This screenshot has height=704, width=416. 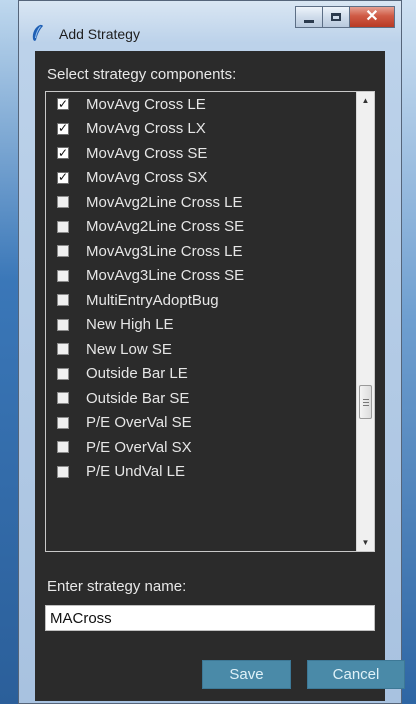 I want to click on desktop-background-right, so click(x=409, y=352).